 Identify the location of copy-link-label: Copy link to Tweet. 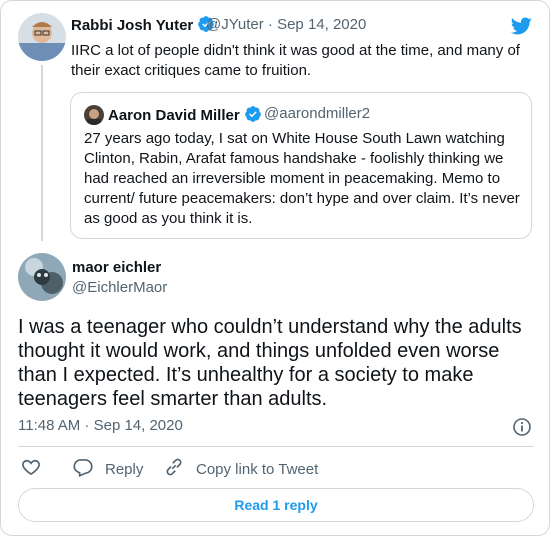
(257, 469).